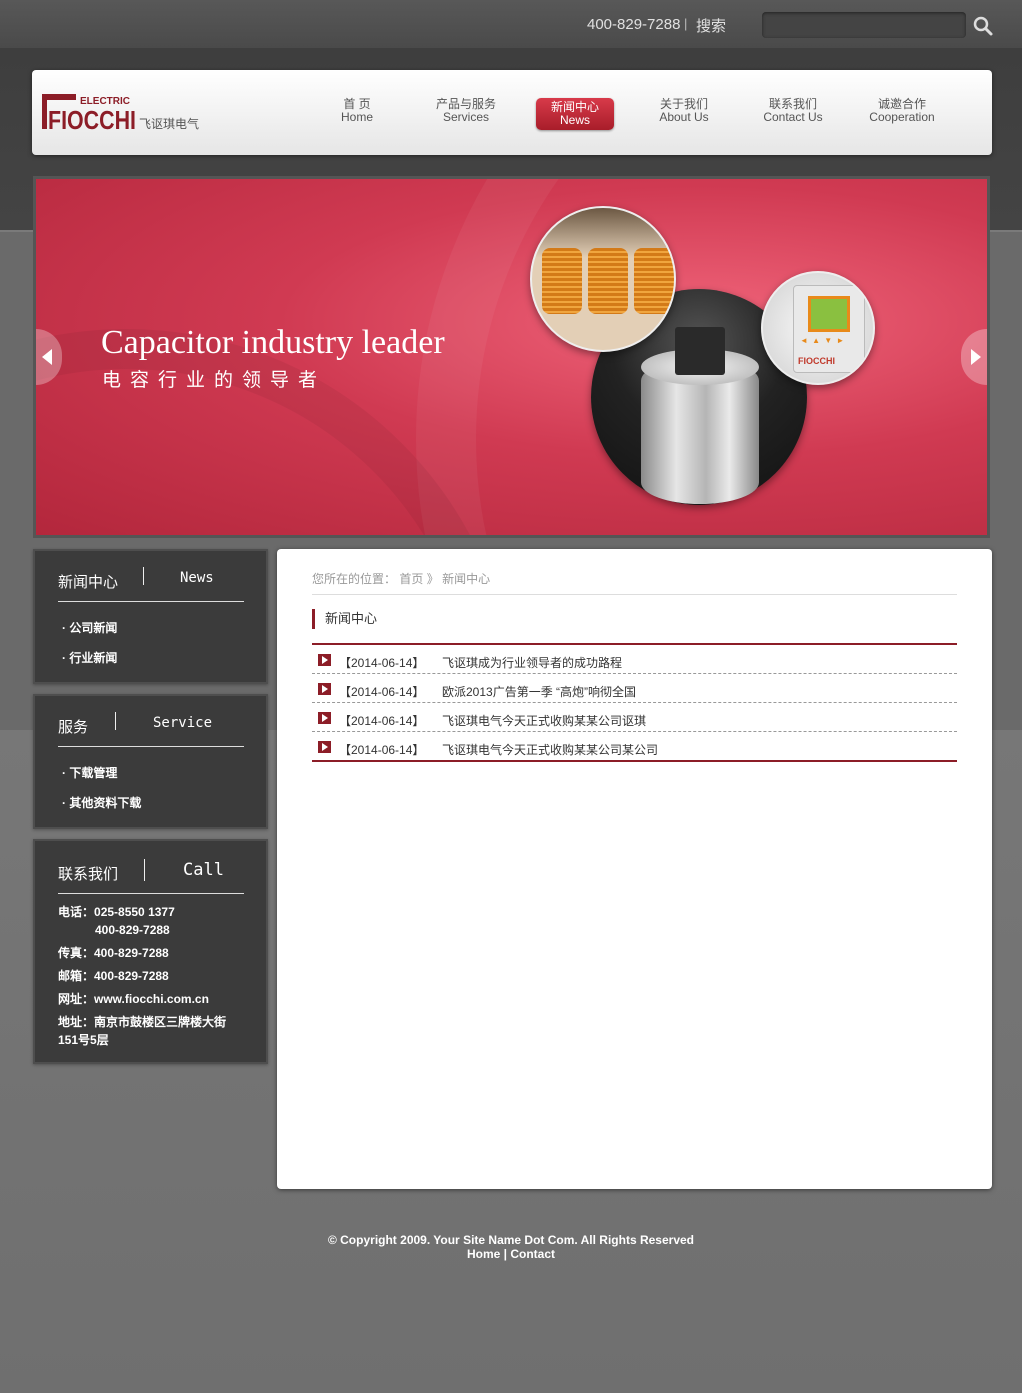  I want to click on sidebar-contact-en: Call, so click(203, 870).